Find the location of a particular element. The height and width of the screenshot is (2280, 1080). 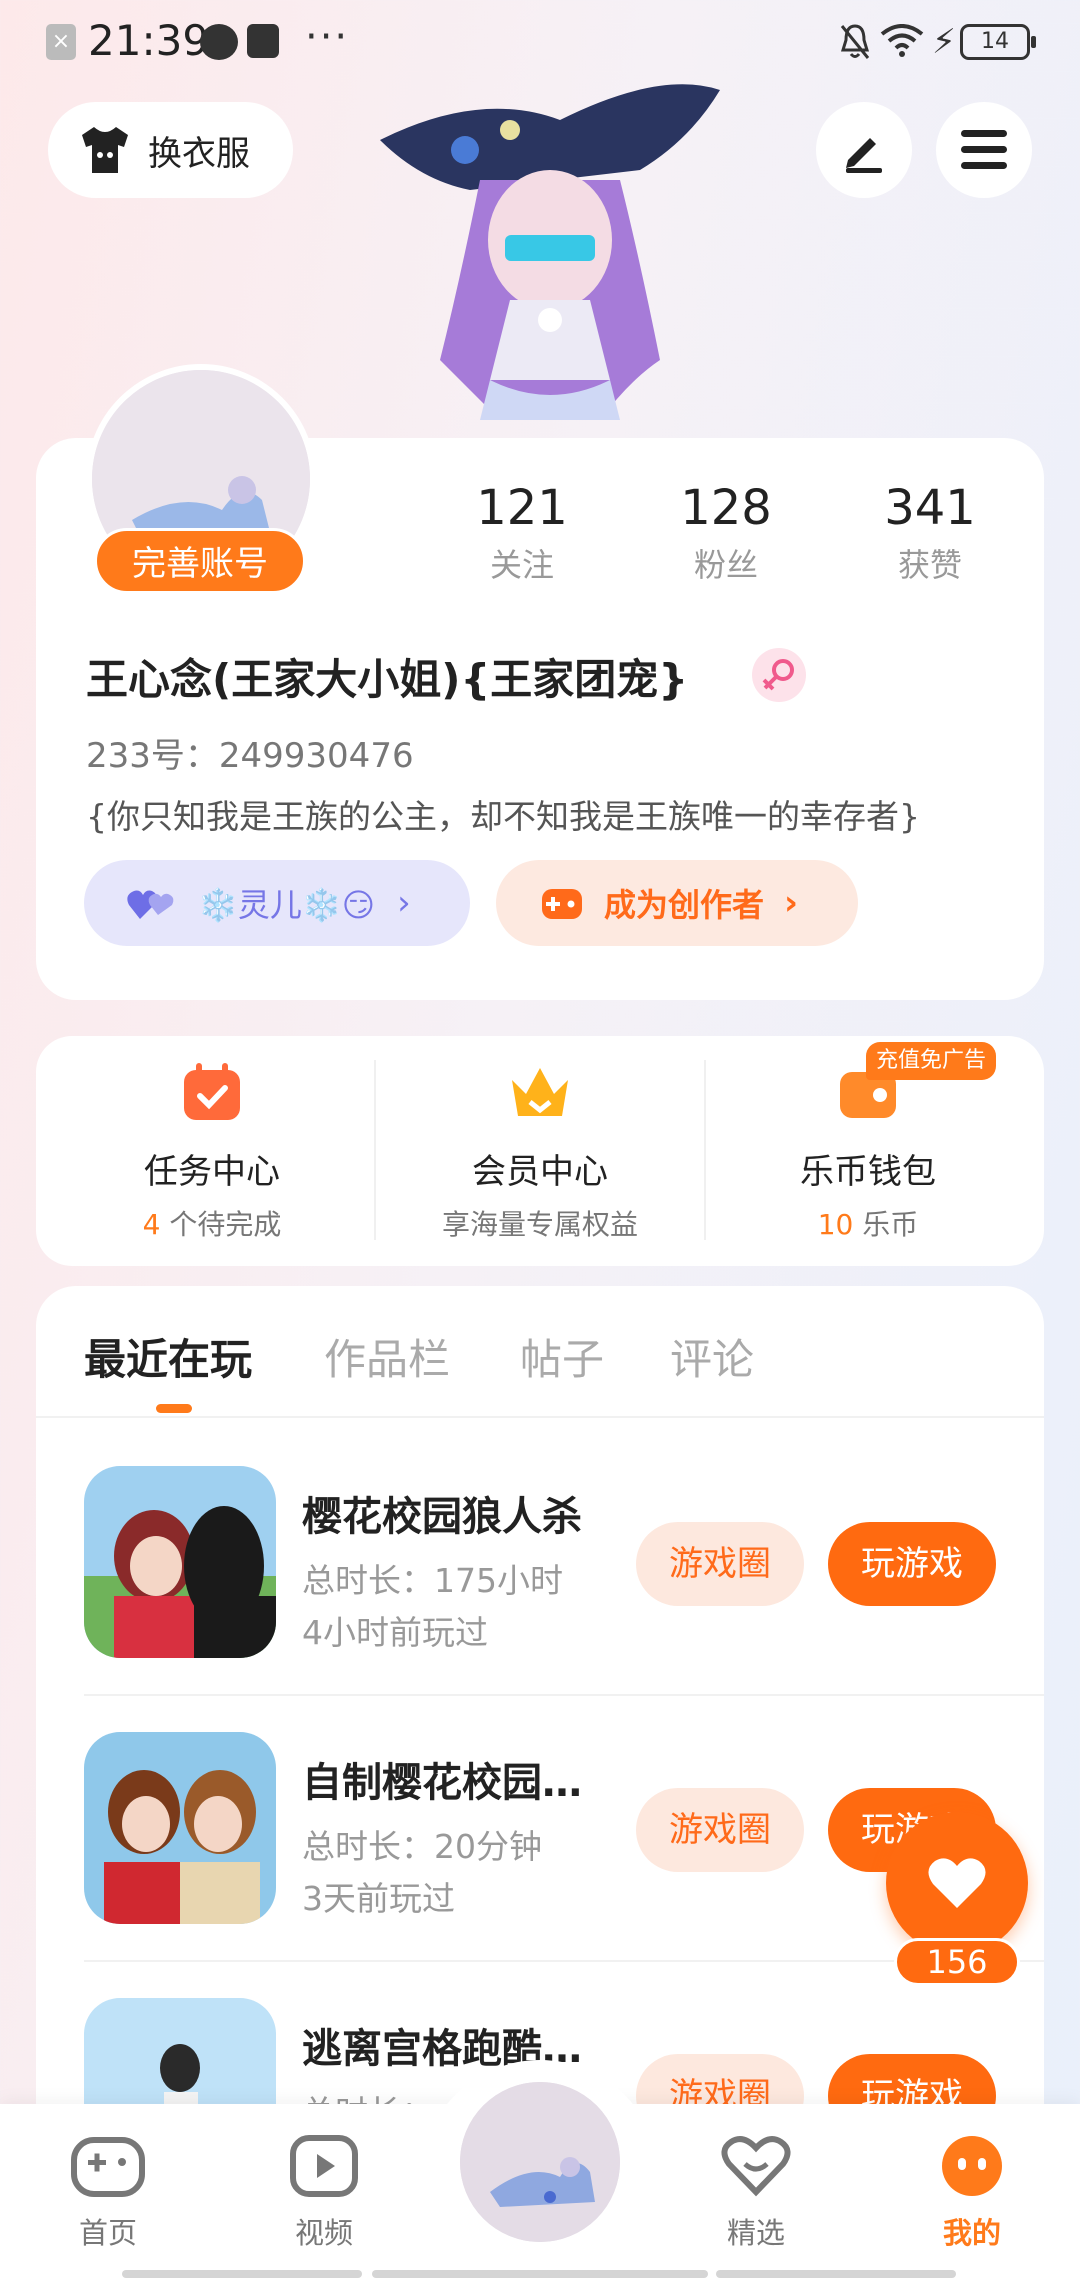

task-count: 4 is located at coordinates (151, 1224).